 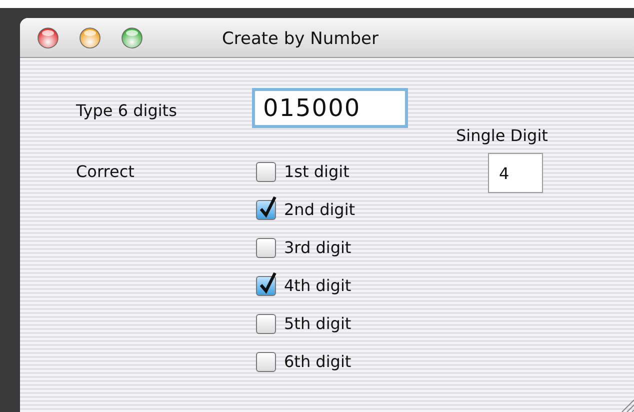 What do you see at coordinates (132, 37) in the screenshot?
I see `zoom-button` at bounding box center [132, 37].